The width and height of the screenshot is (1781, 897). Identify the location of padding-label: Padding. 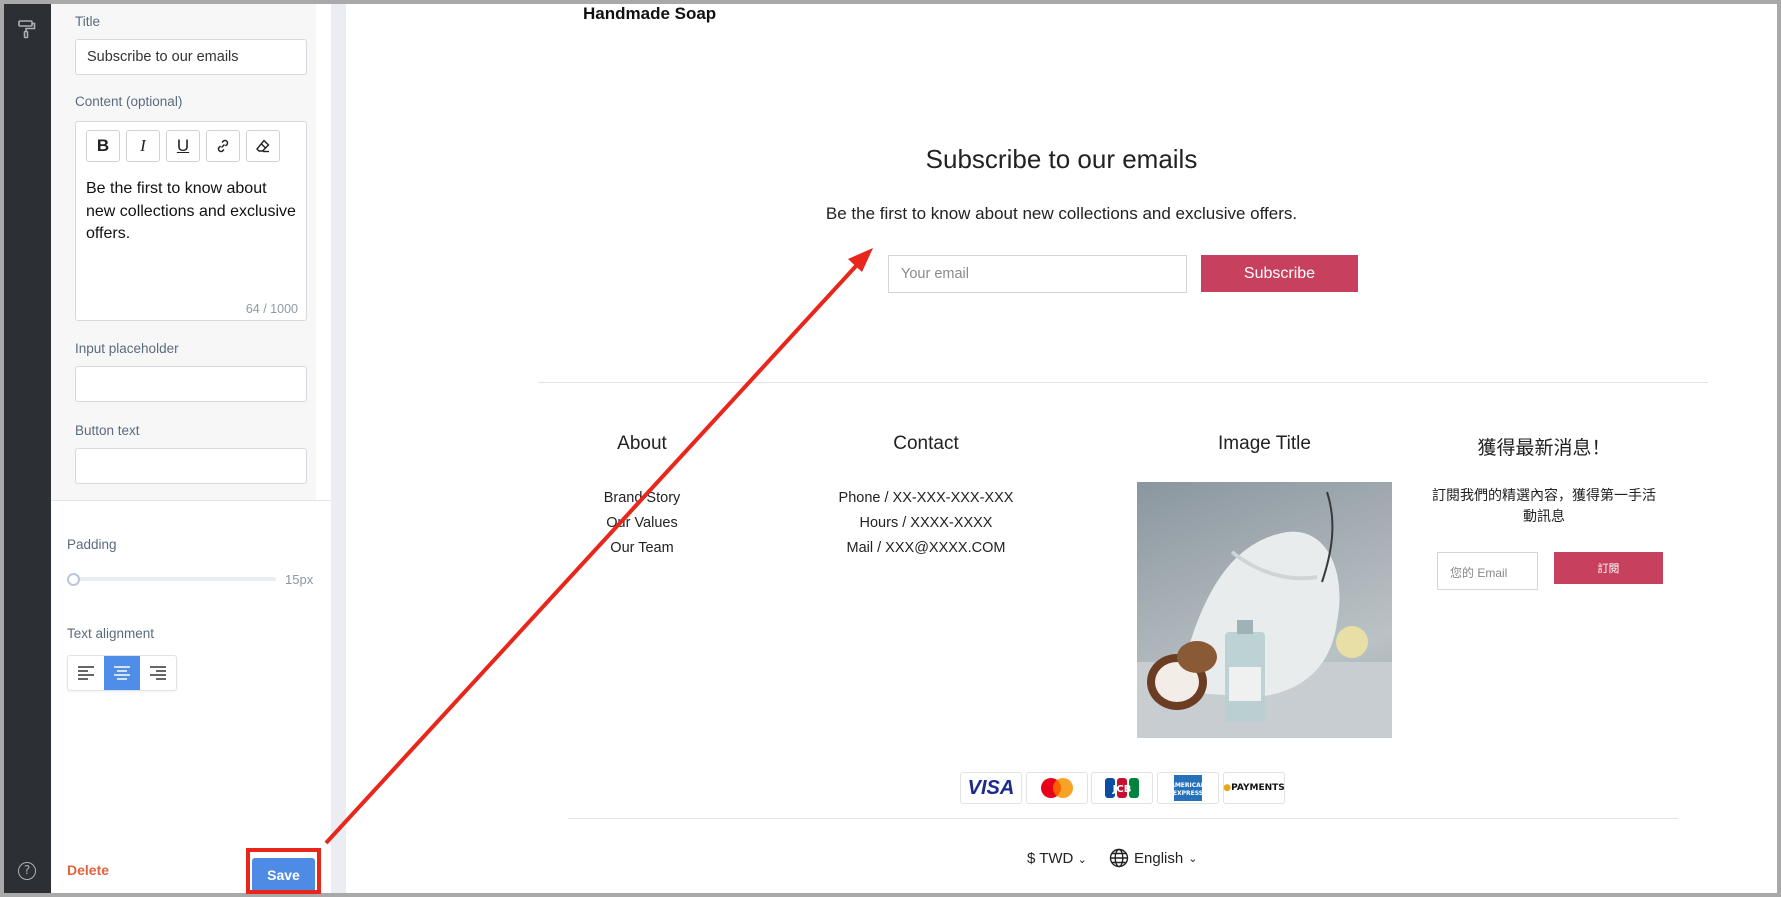
(92, 544).